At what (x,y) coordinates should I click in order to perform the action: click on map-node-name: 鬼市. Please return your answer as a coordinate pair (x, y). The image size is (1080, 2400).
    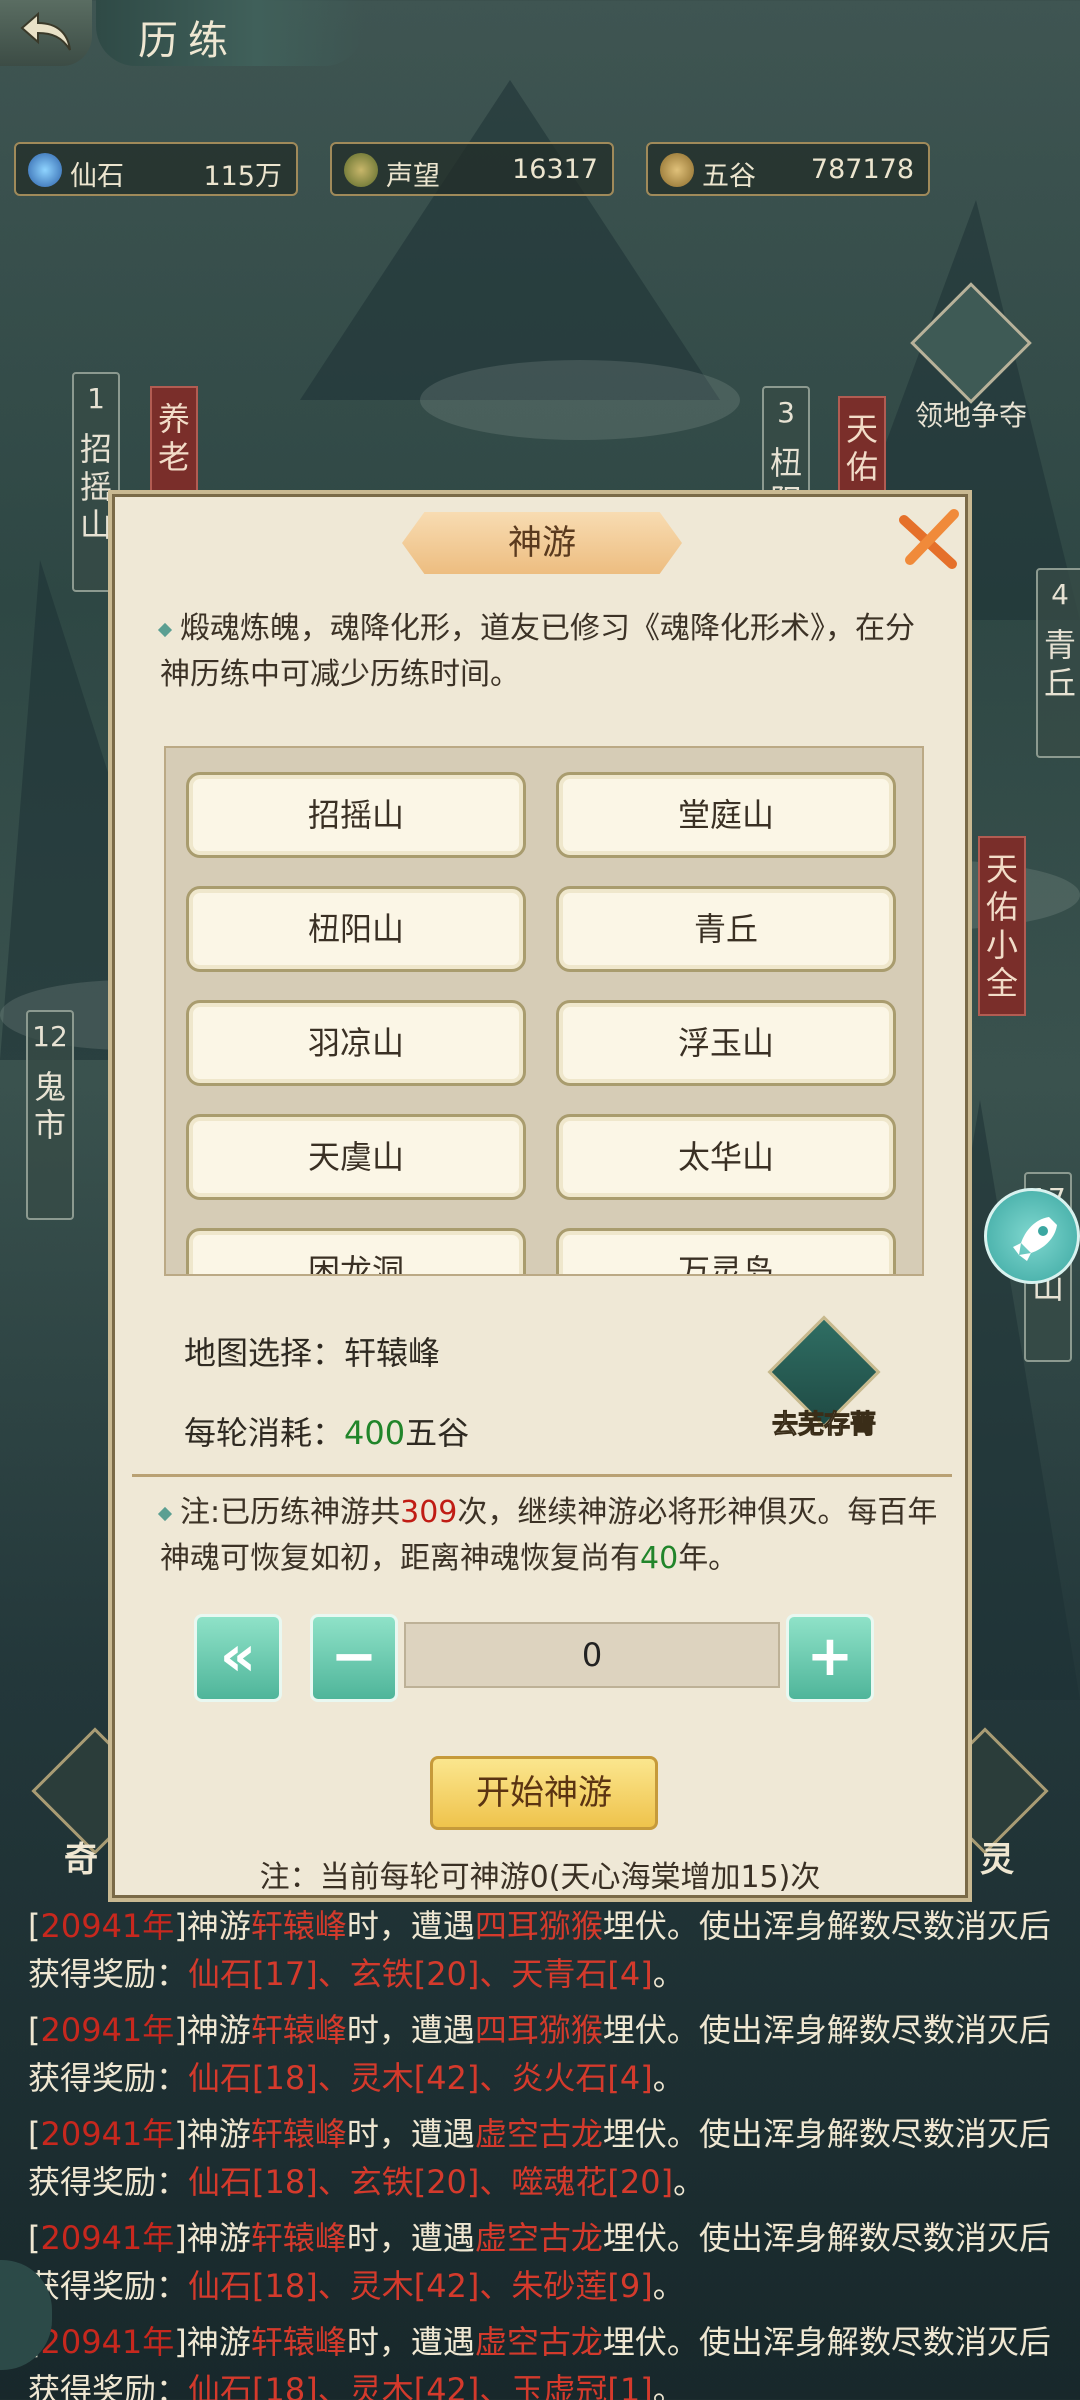
    Looking at the image, I should click on (49, 1106).